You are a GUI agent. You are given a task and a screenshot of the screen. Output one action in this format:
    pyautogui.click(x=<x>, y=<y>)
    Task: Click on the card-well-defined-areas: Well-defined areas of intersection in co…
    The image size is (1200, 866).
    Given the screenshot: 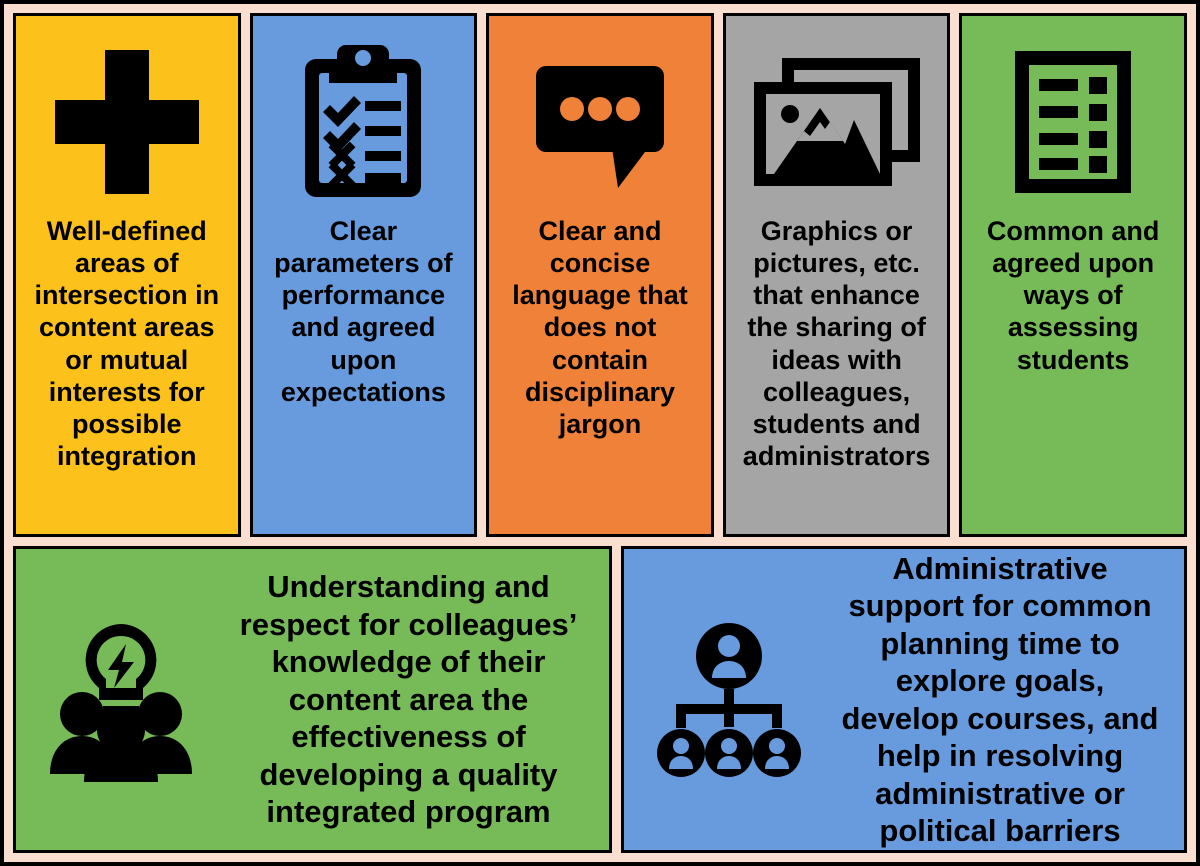 What is the action you would take?
    pyautogui.click(x=127, y=275)
    